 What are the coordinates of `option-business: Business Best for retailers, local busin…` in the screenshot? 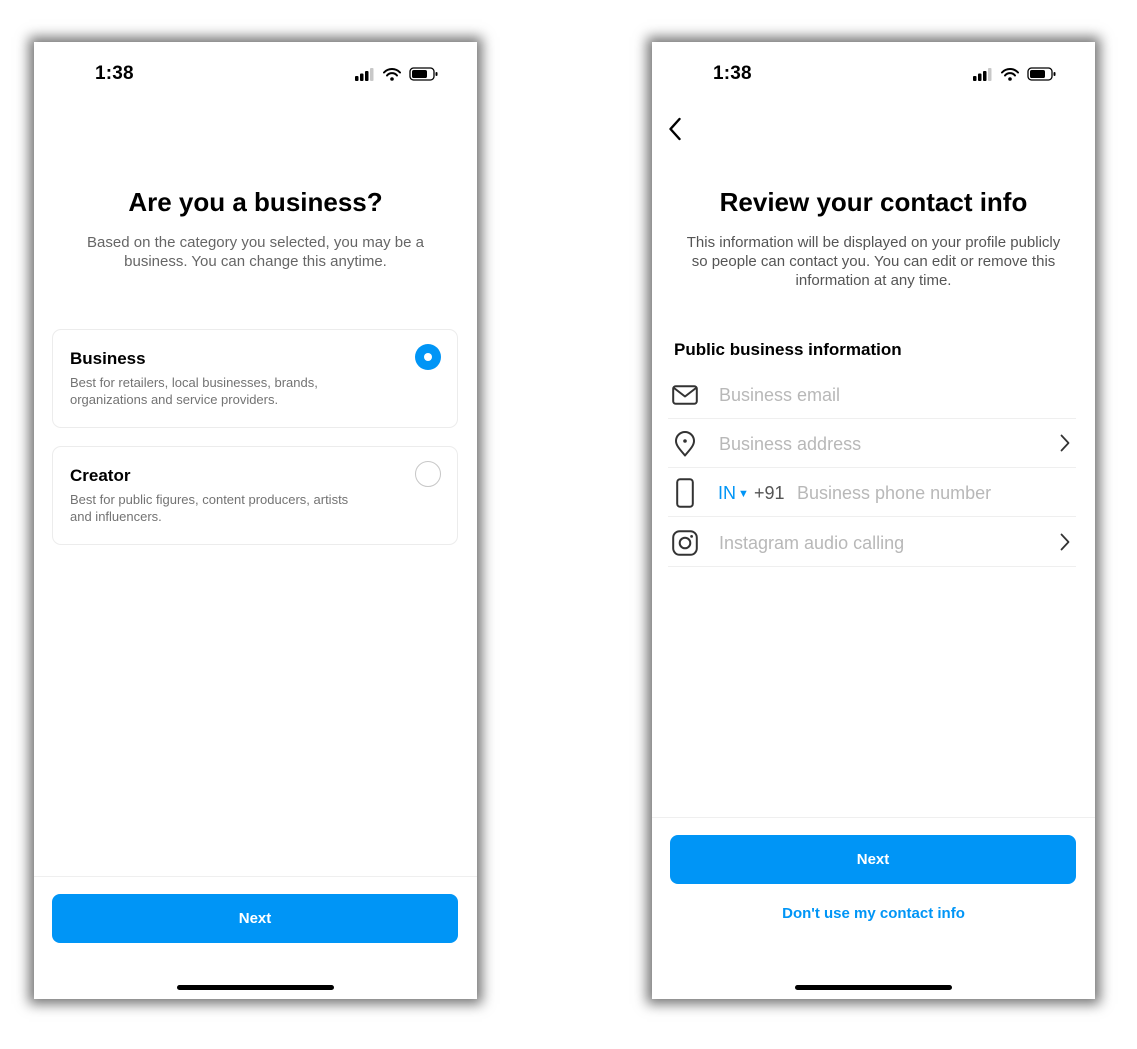 It's located at (255, 378).